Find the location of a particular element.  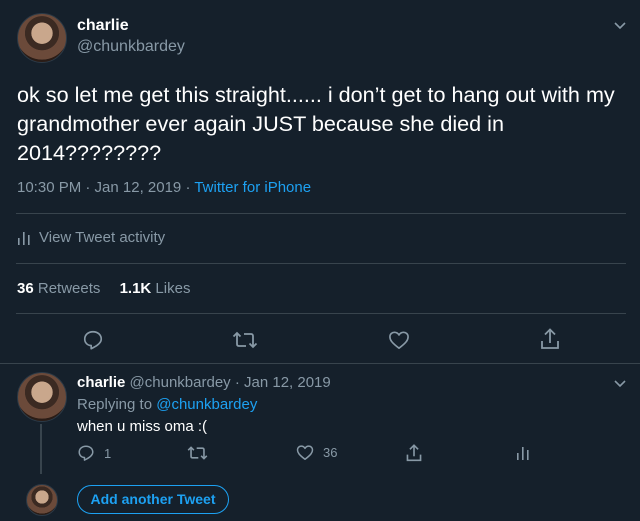

reply-reply-button: 1 is located at coordinates (94, 453).